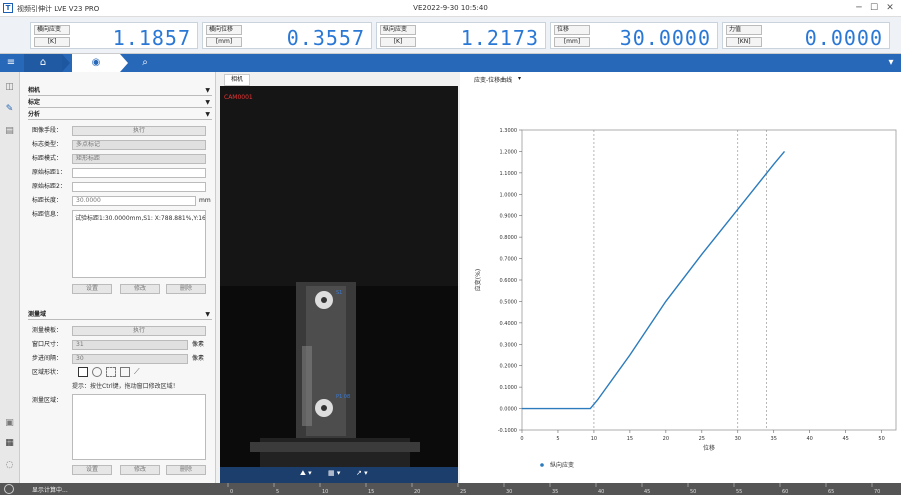 The width and height of the screenshot is (901, 495). What do you see at coordinates (478, 280) in the screenshot?
I see `y-axis-label: 应变(%)` at bounding box center [478, 280].